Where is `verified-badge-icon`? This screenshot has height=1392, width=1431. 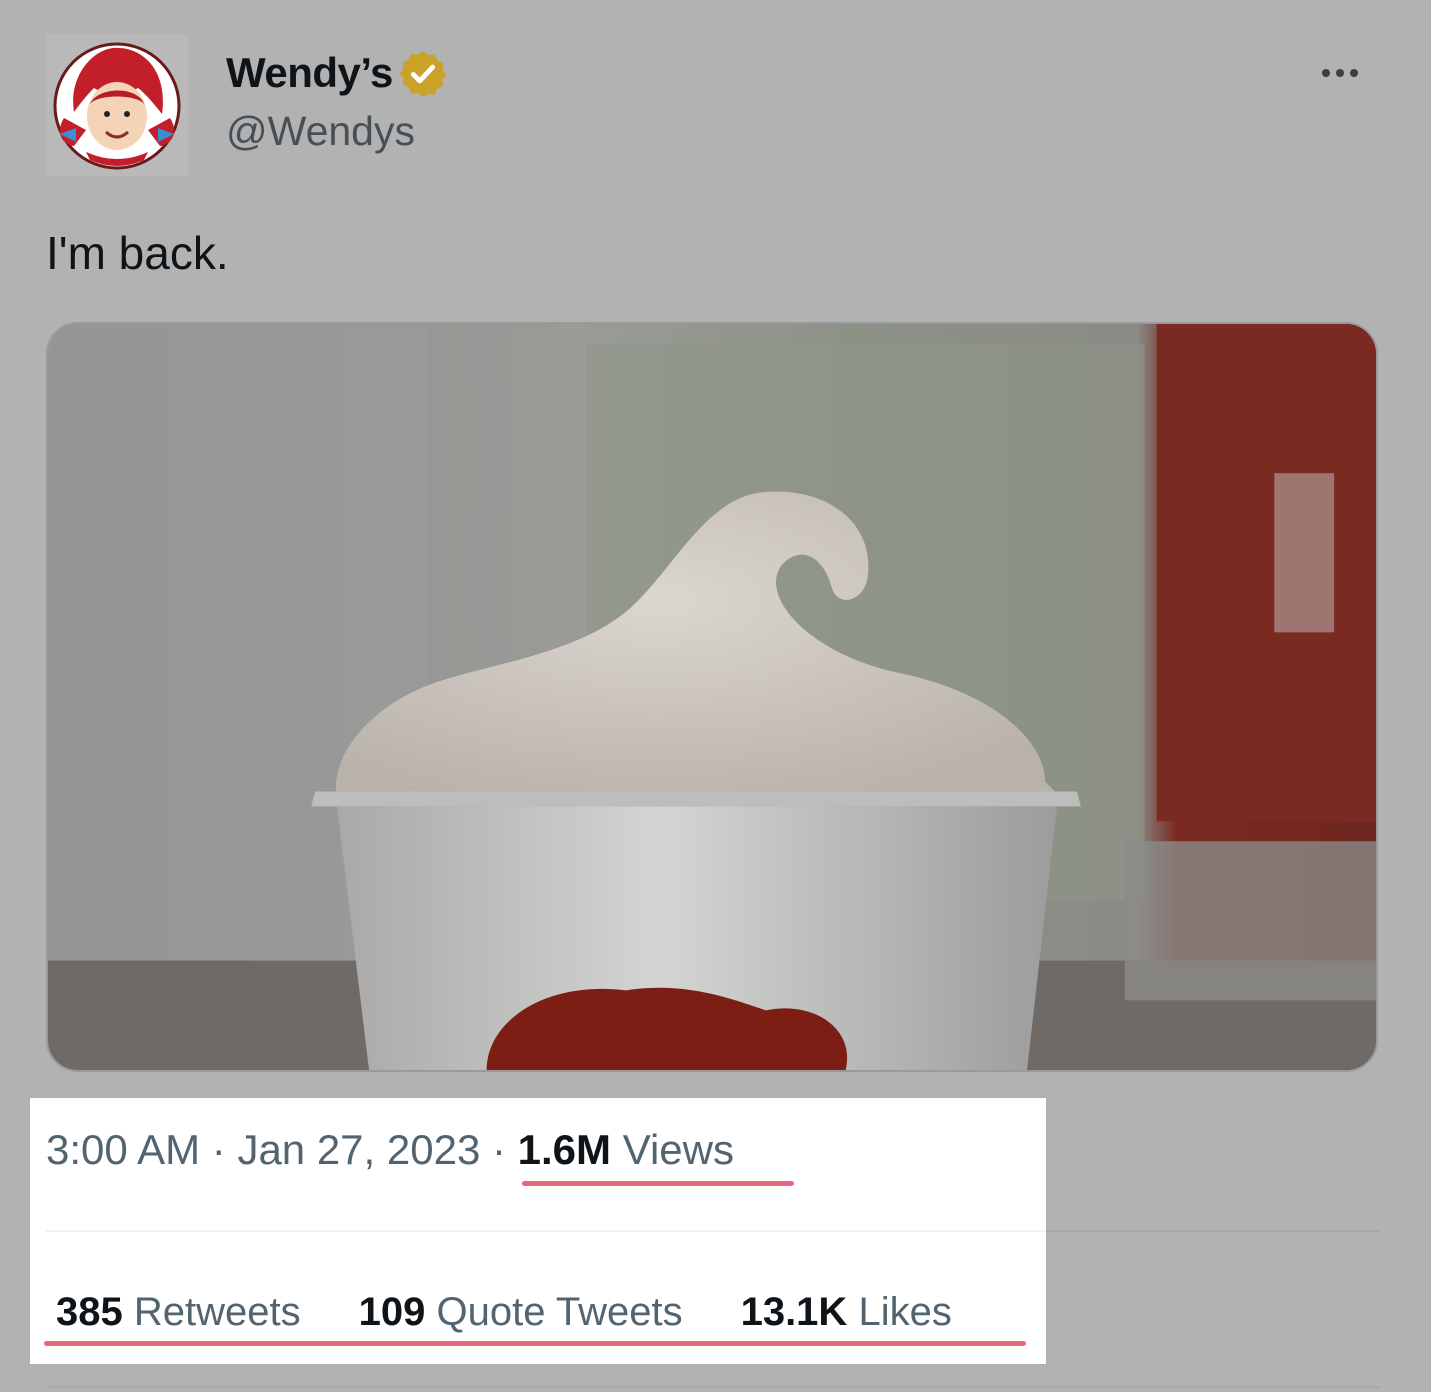
verified-badge-icon is located at coordinates (423, 74).